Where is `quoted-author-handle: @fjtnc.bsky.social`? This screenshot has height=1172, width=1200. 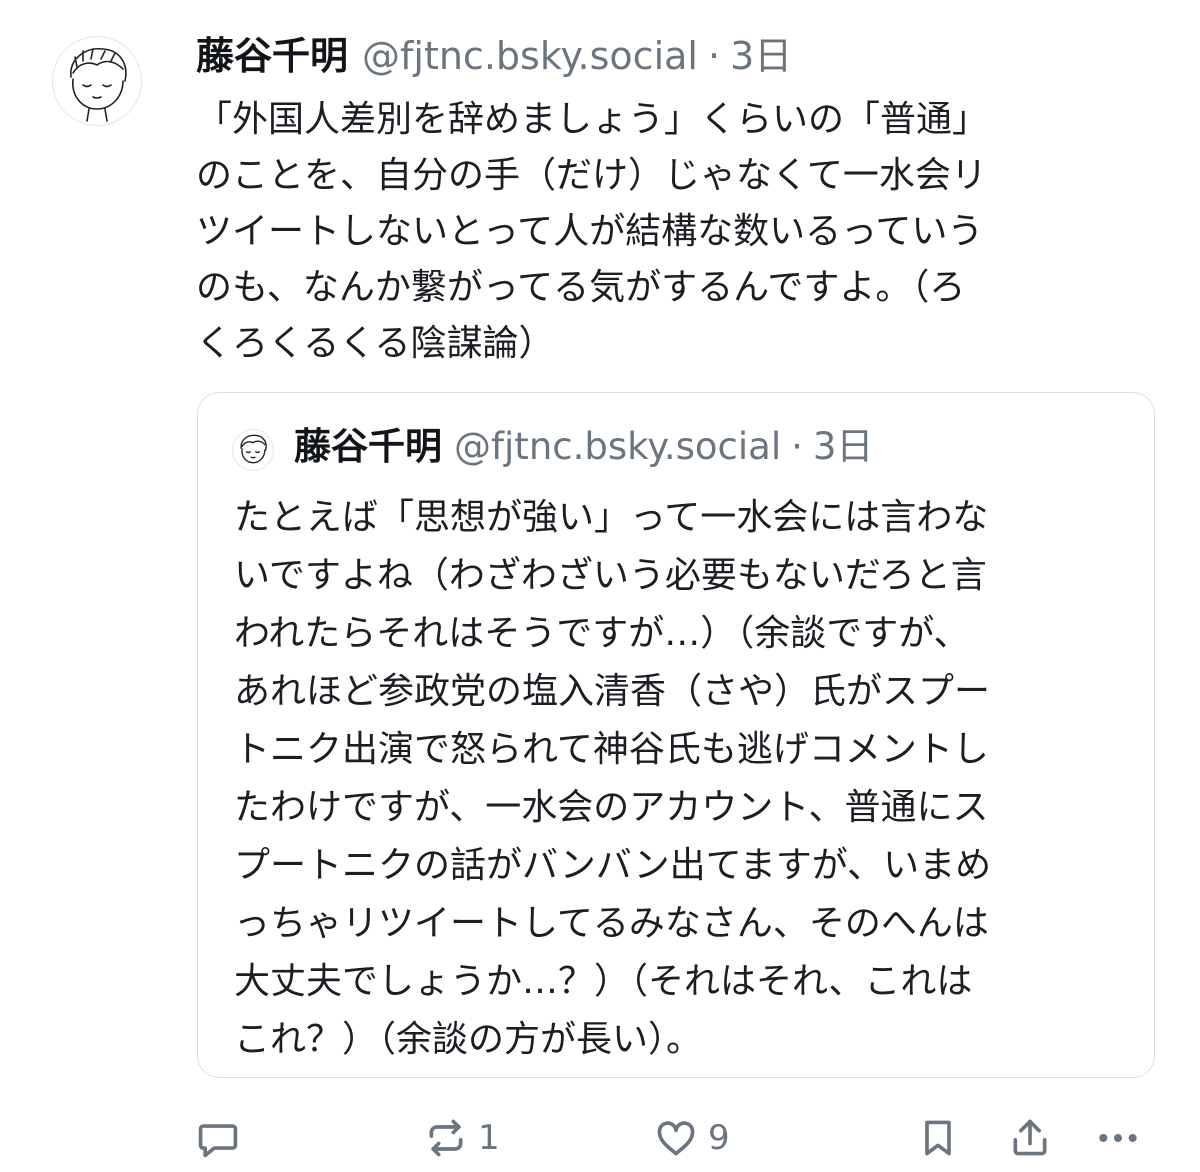
quoted-author-handle: @fjtnc.bsky.social is located at coordinates (617, 447).